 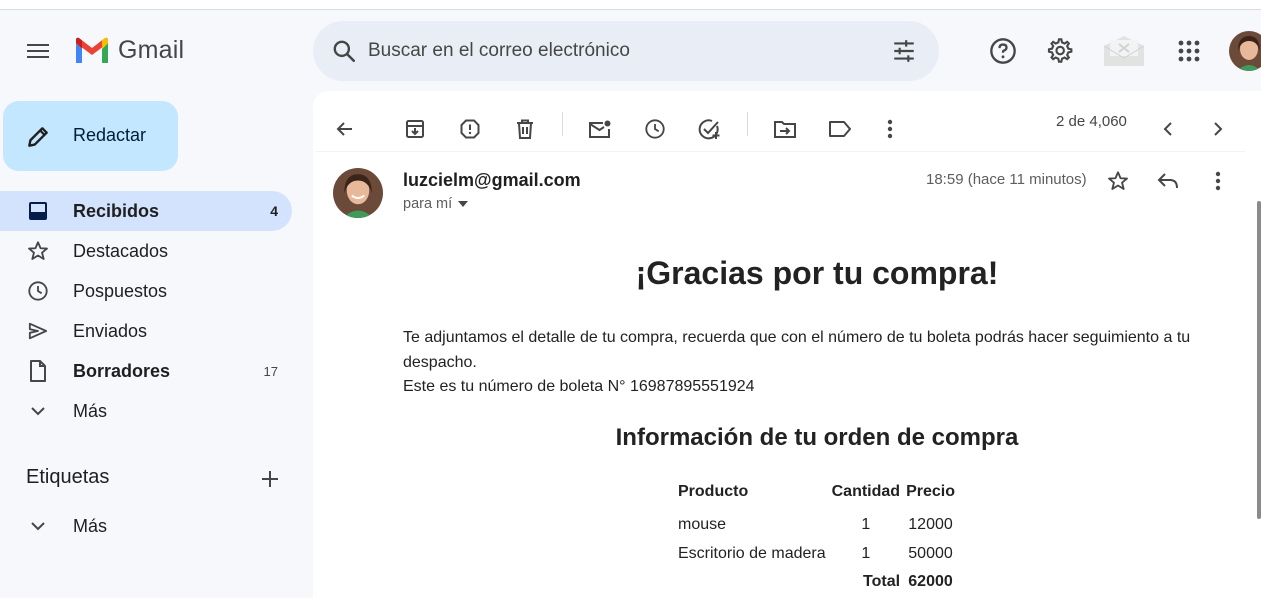 I want to click on sender-avatar, so click(x=358, y=193).